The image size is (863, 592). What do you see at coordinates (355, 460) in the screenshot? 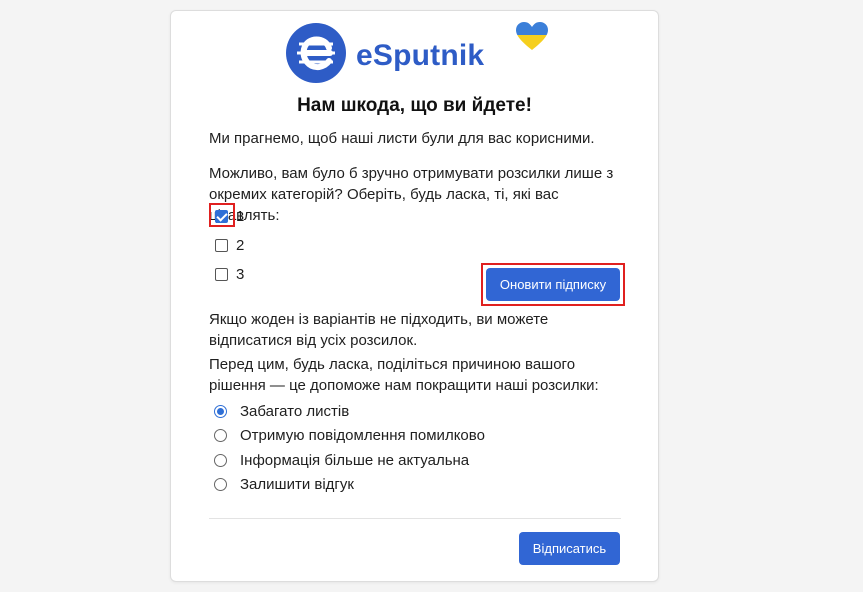
I see `reason-label-3: Інформація більше не актуальна` at bounding box center [355, 460].